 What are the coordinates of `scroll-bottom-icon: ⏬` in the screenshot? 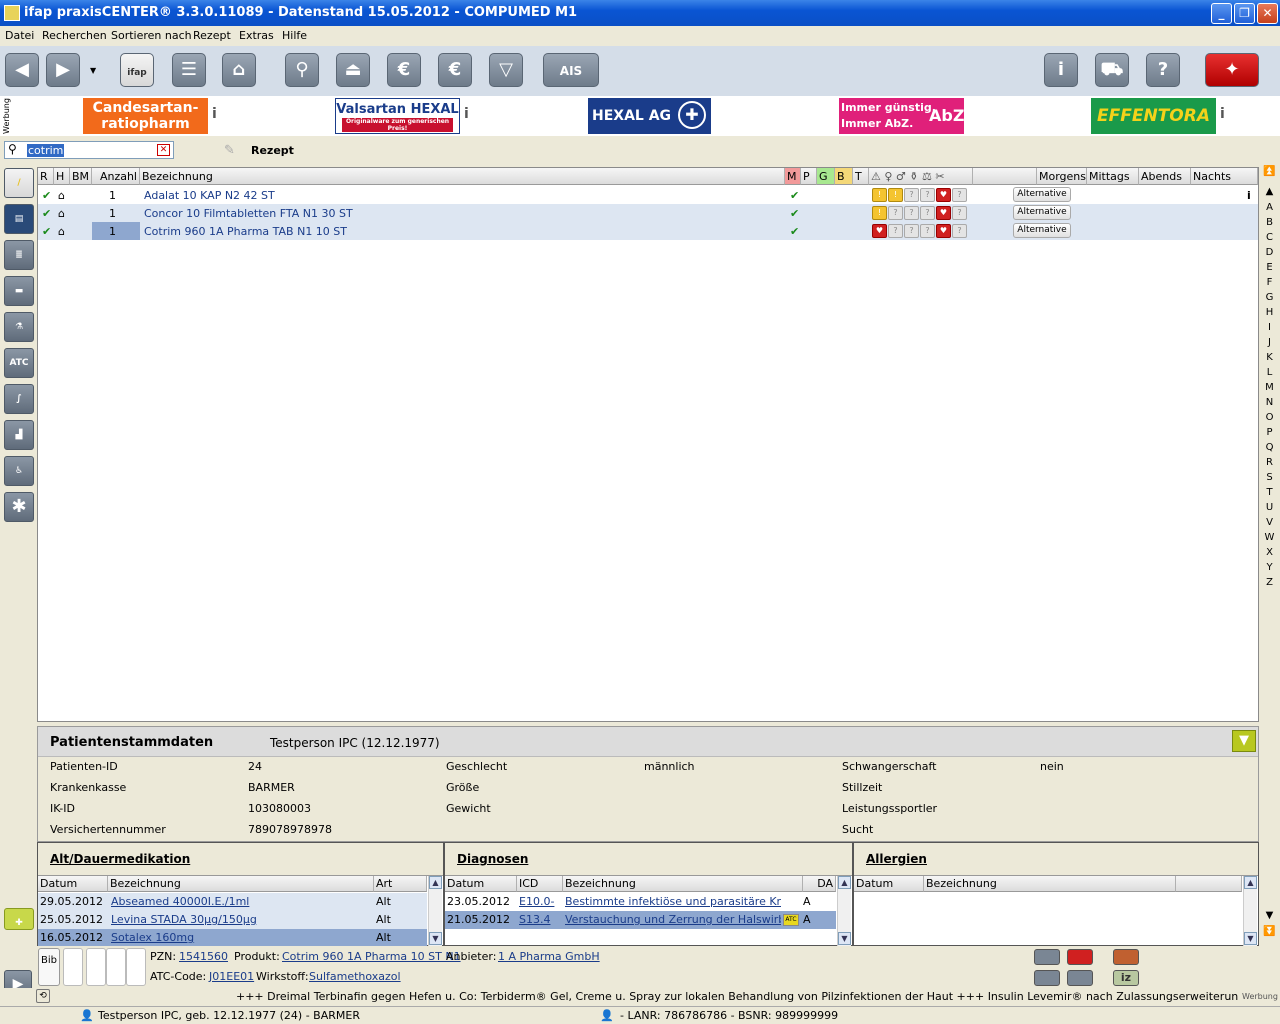 It's located at (1269, 931).